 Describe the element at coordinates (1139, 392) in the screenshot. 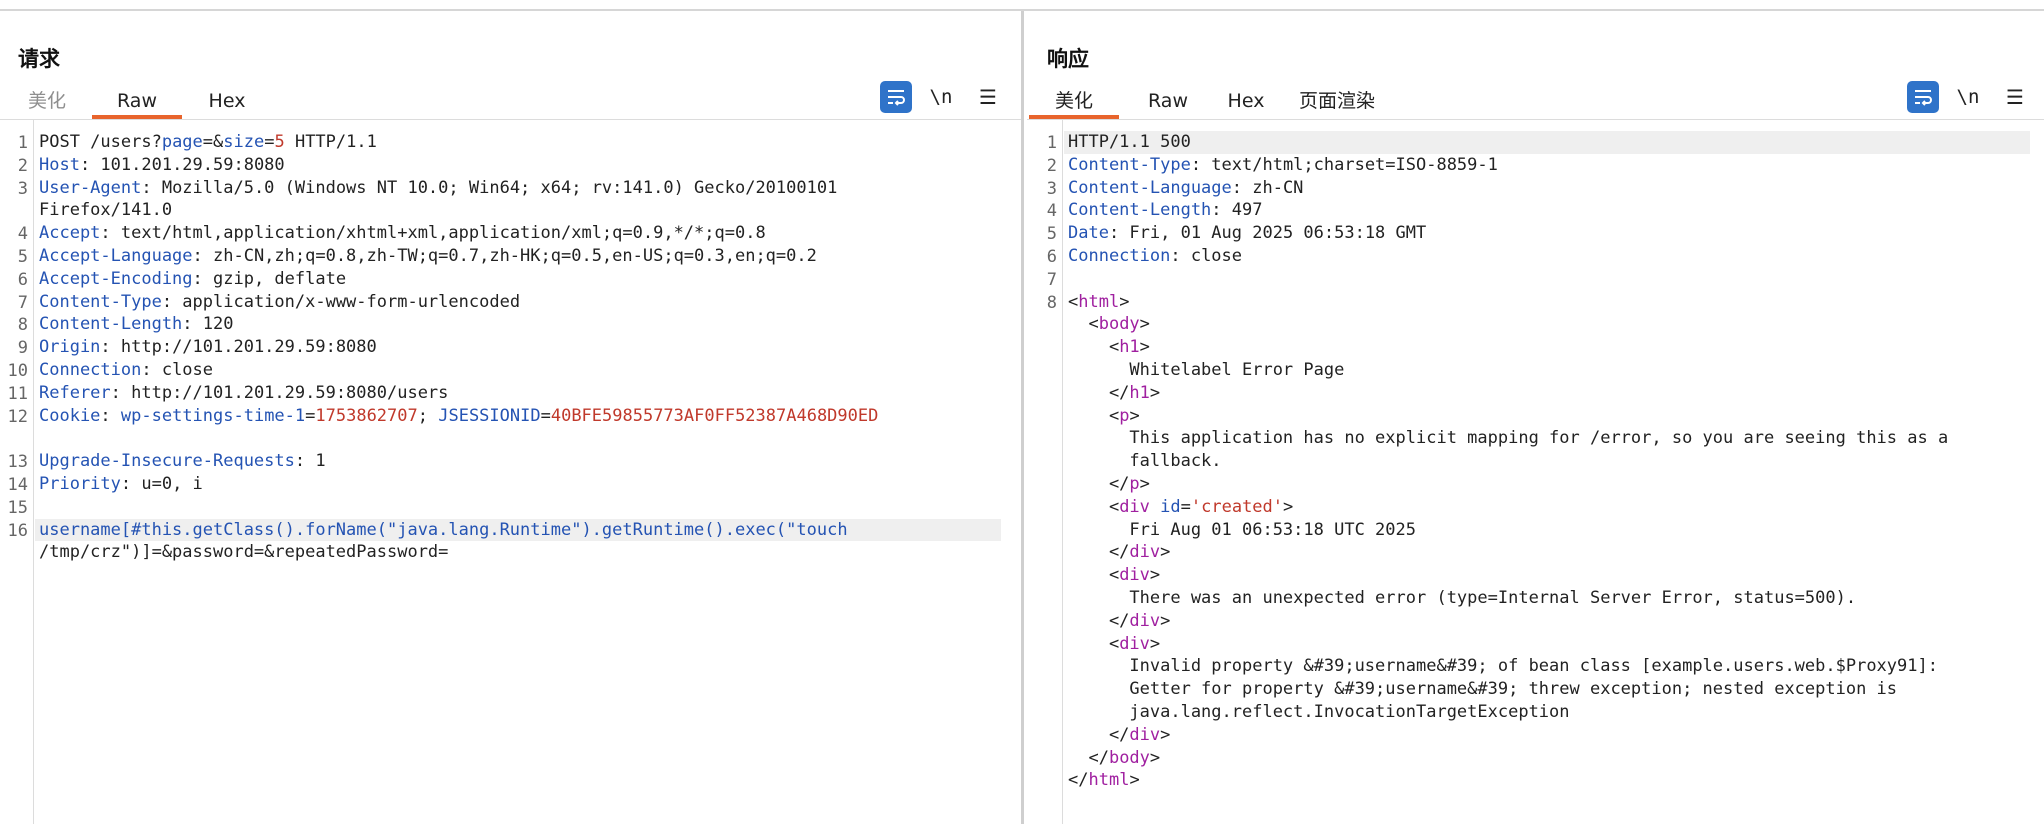

I see `code-token: h1` at that location.